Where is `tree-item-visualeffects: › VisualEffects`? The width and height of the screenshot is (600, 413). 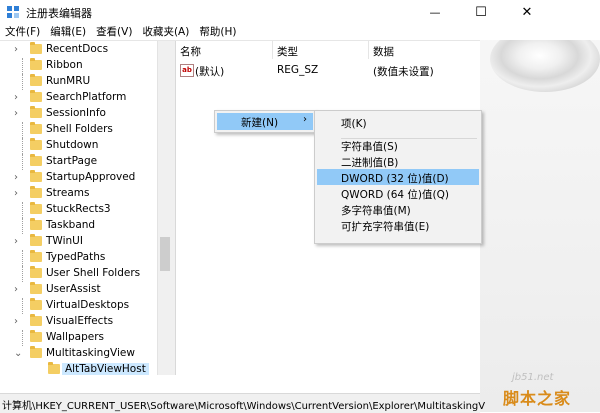
tree-item-visualeffects: › VisualEffects is located at coordinates (78, 322).